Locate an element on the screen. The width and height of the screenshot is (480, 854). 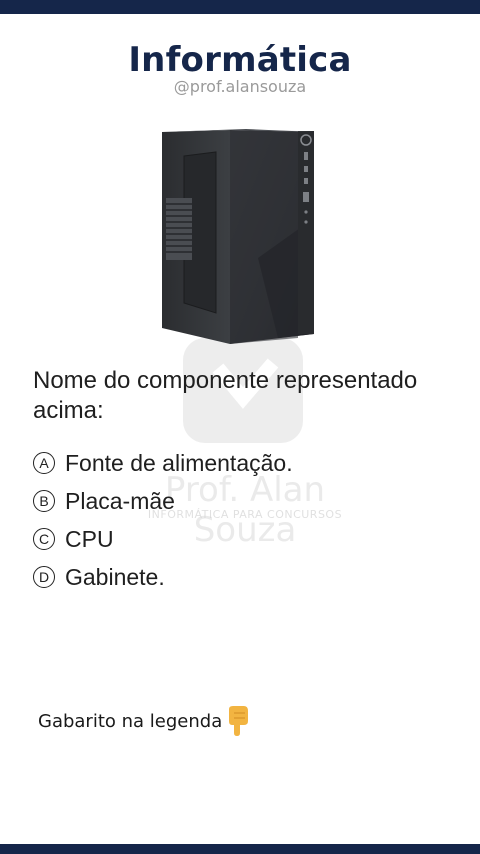
option-b: B Placa-mãe is located at coordinates (163, 501).